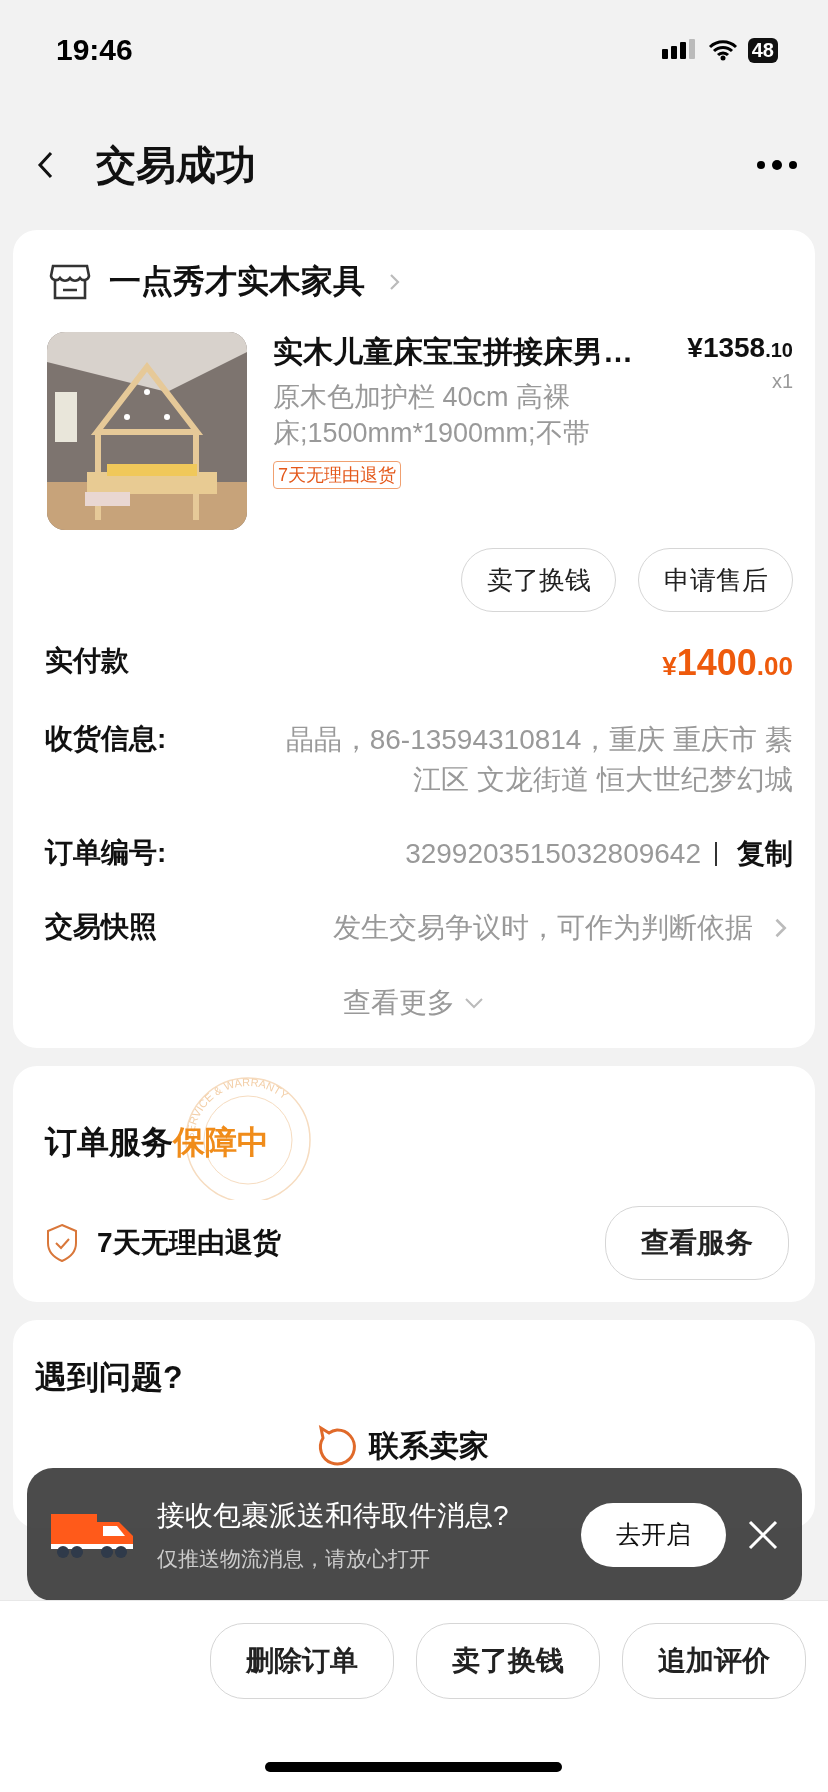 The height and width of the screenshot is (1792, 828). Describe the element at coordinates (237, 282) in the screenshot. I see `shop-name: 一点秀才实木家具` at that location.